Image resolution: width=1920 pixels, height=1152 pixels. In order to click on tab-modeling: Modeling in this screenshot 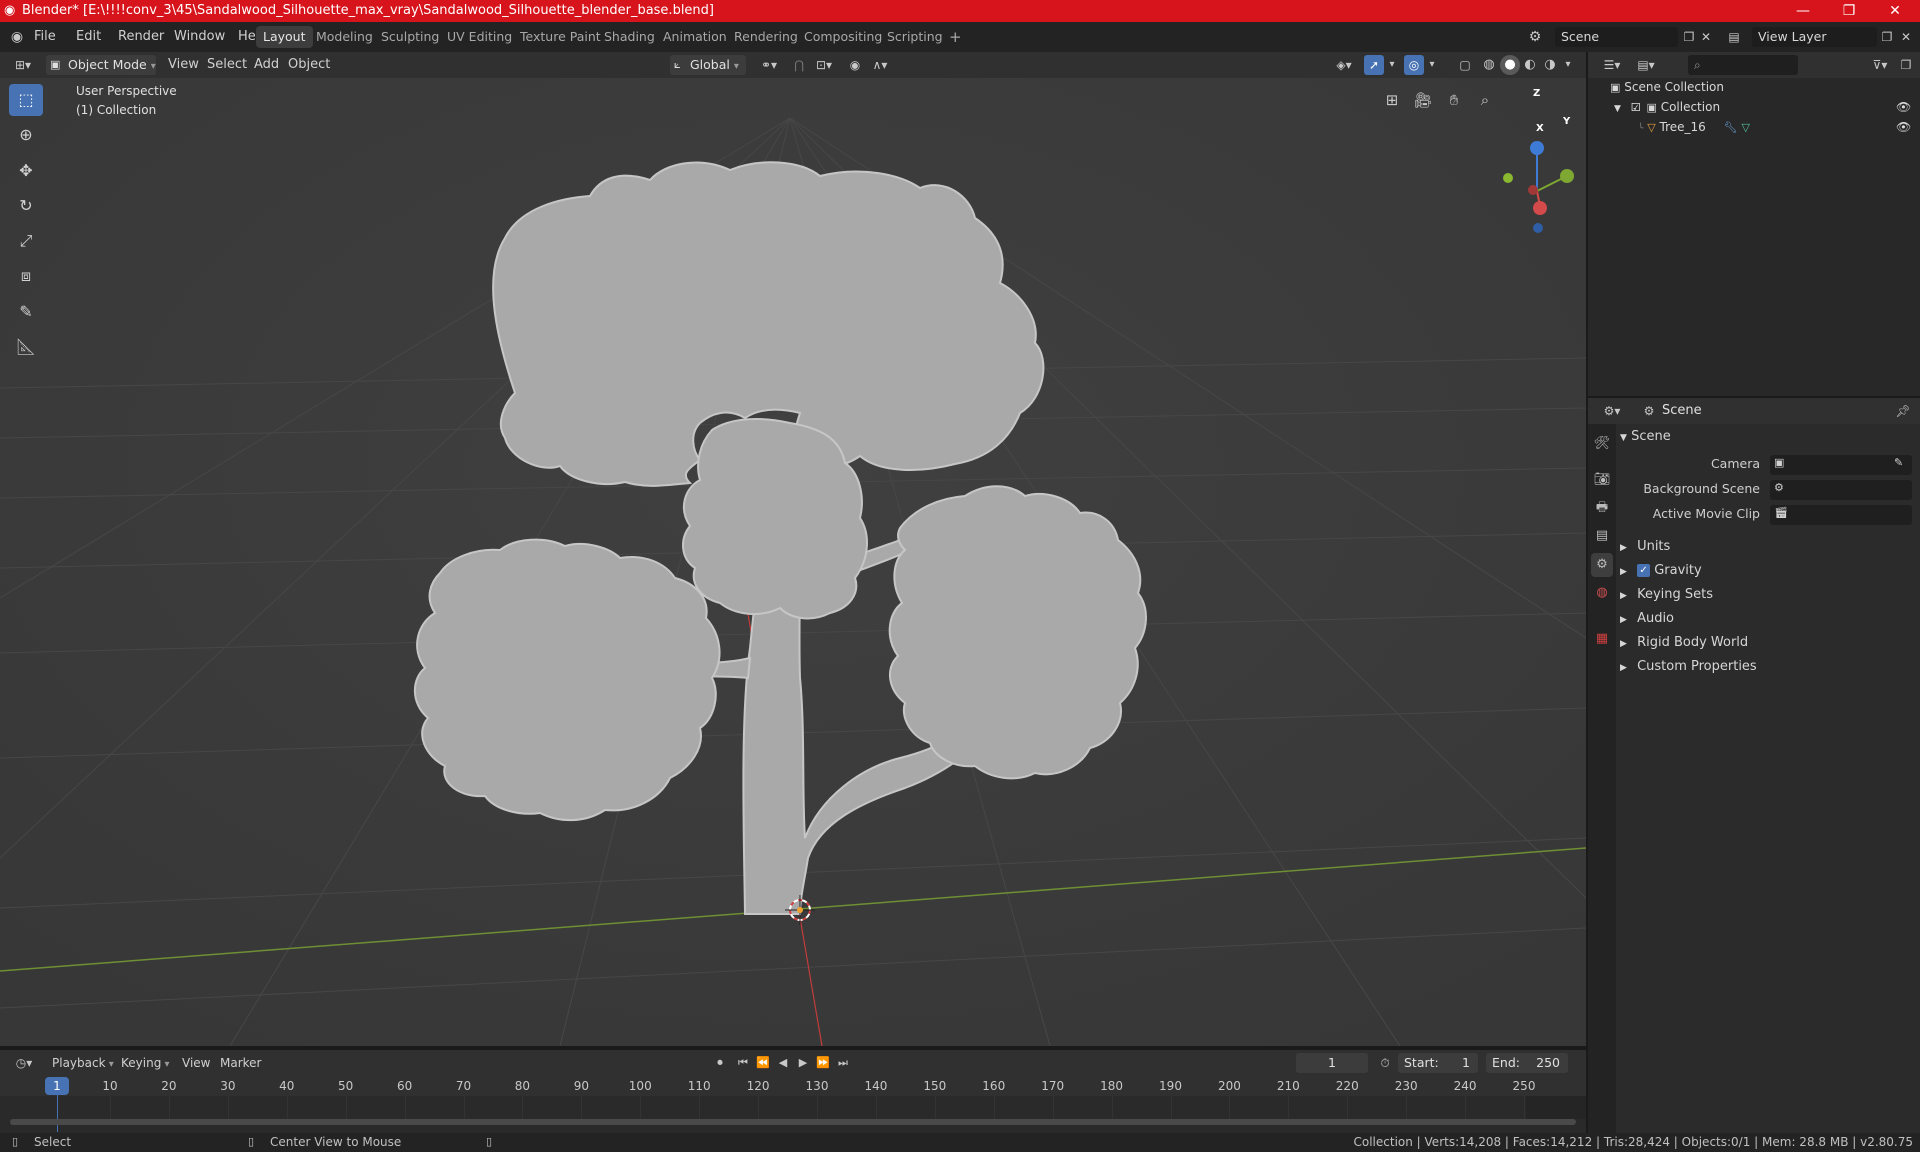, I will do `click(344, 37)`.